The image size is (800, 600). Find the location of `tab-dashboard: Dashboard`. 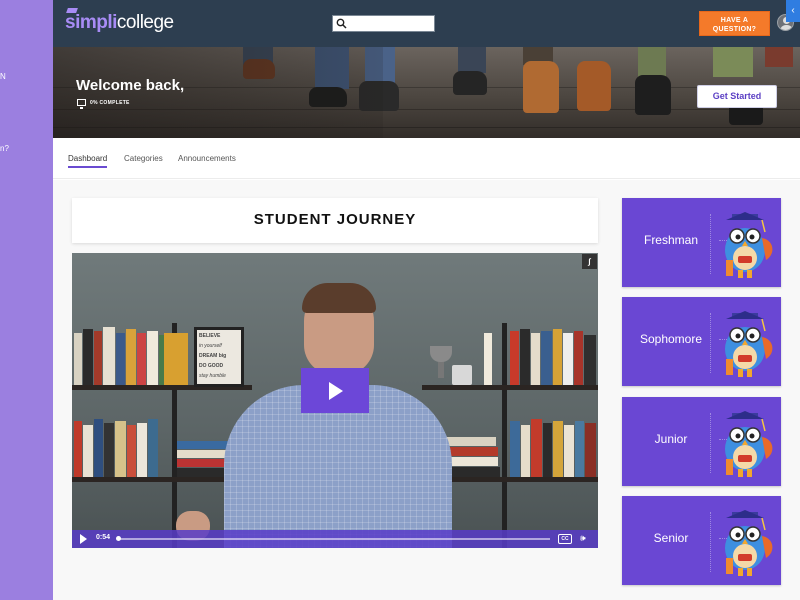

tab-dashboard: Dashboard is located at coordinates (88, 161).